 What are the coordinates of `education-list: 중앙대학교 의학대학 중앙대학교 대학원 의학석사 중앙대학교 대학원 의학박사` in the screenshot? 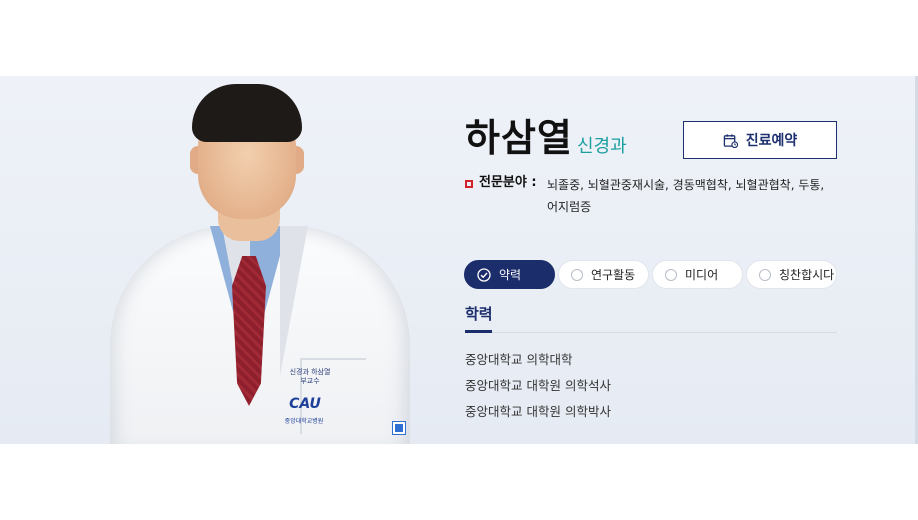 It's located at (538, 386).